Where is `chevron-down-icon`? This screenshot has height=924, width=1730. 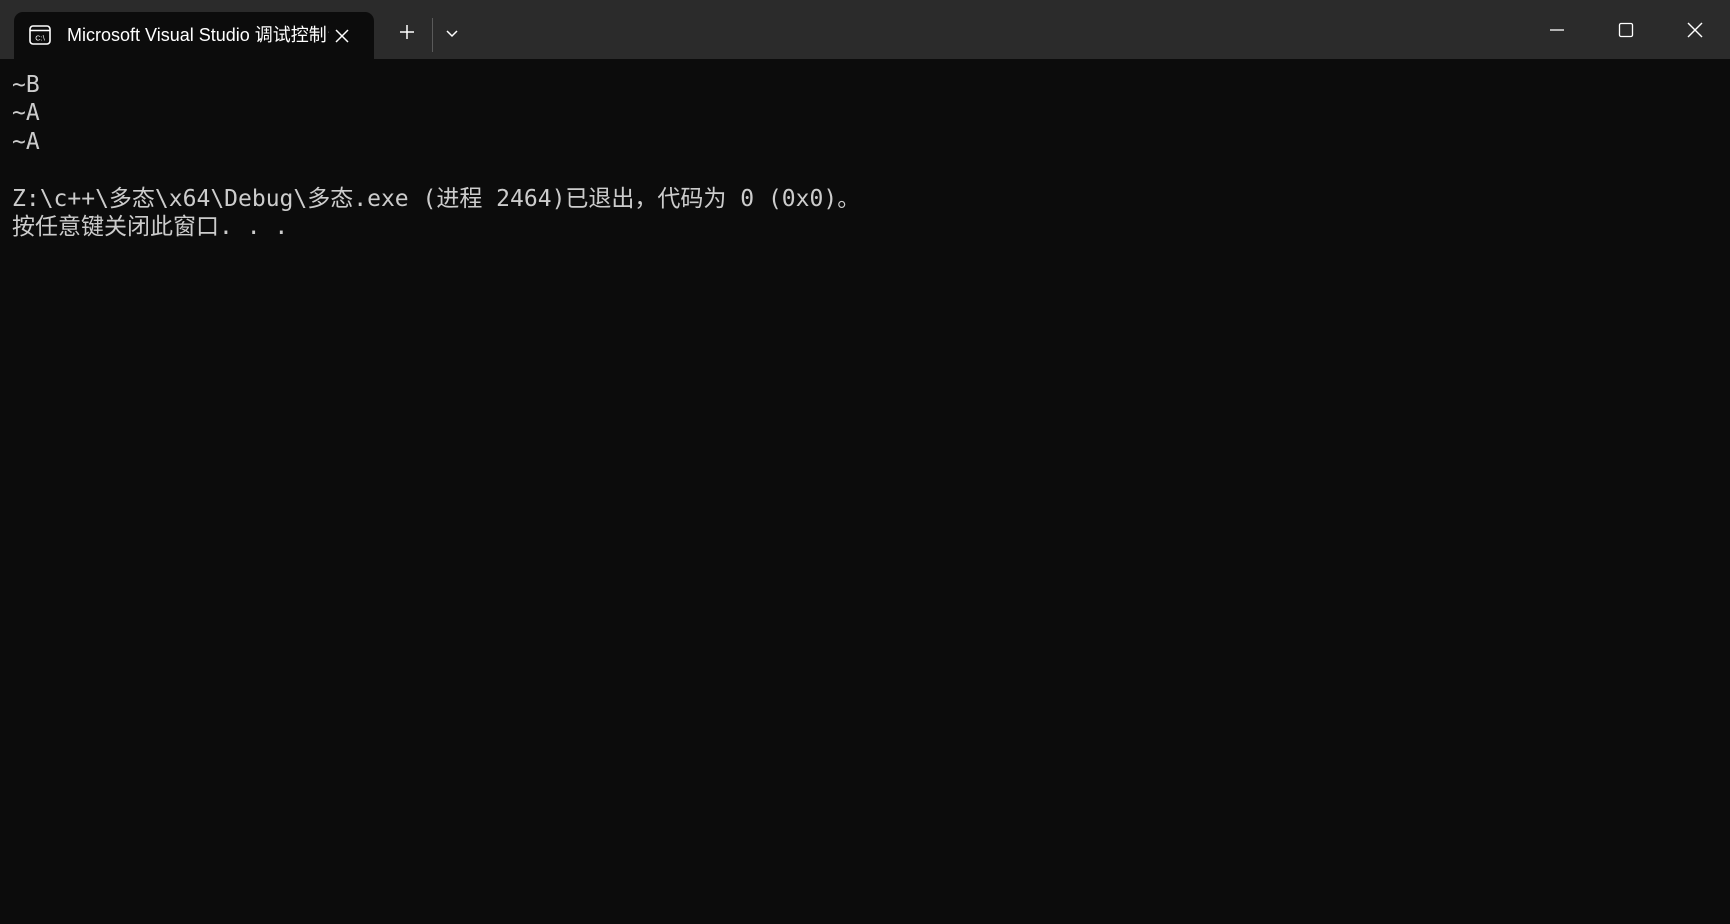 chevron-down-icon is located at coordinates (452, 34).